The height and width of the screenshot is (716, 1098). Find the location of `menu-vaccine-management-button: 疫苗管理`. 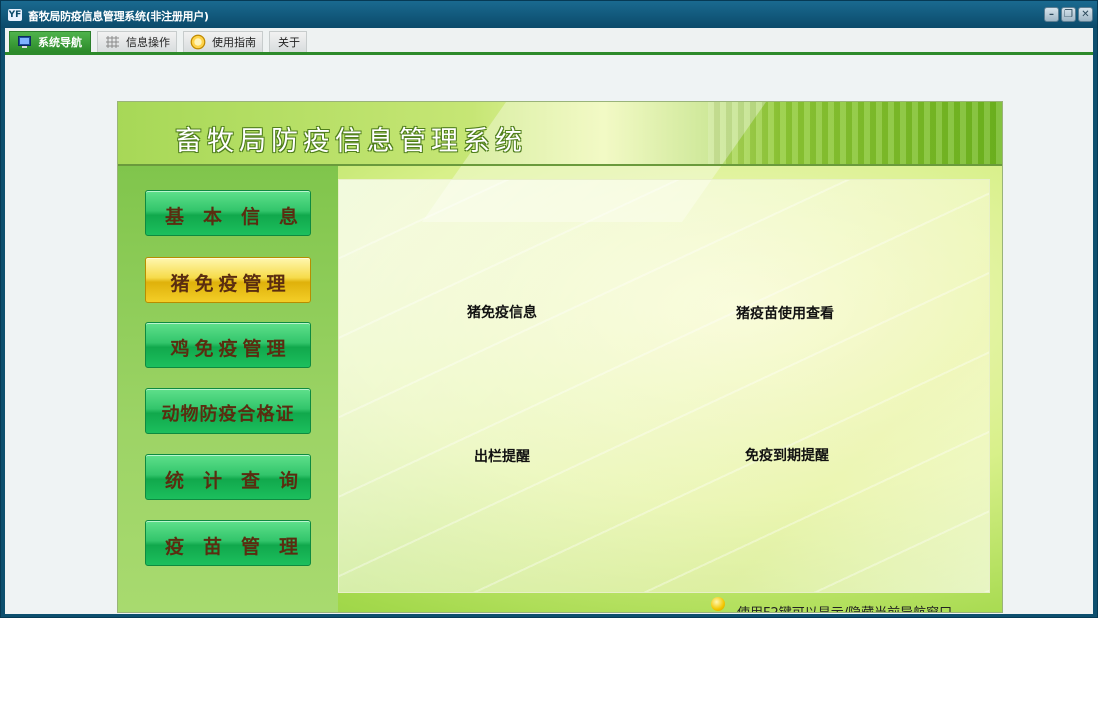

menu-vaccine-management-button: 疫苗管理 is located at coordinates (228, 543).